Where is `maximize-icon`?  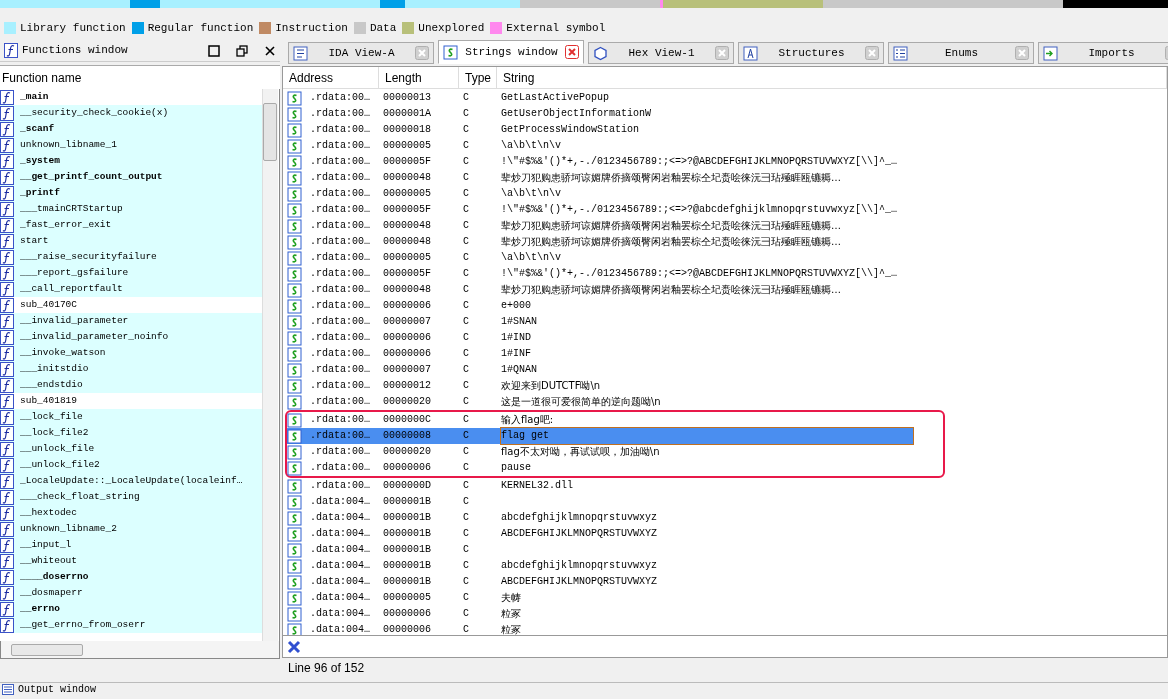
maximize-icon is located at coordinates (214, 50).